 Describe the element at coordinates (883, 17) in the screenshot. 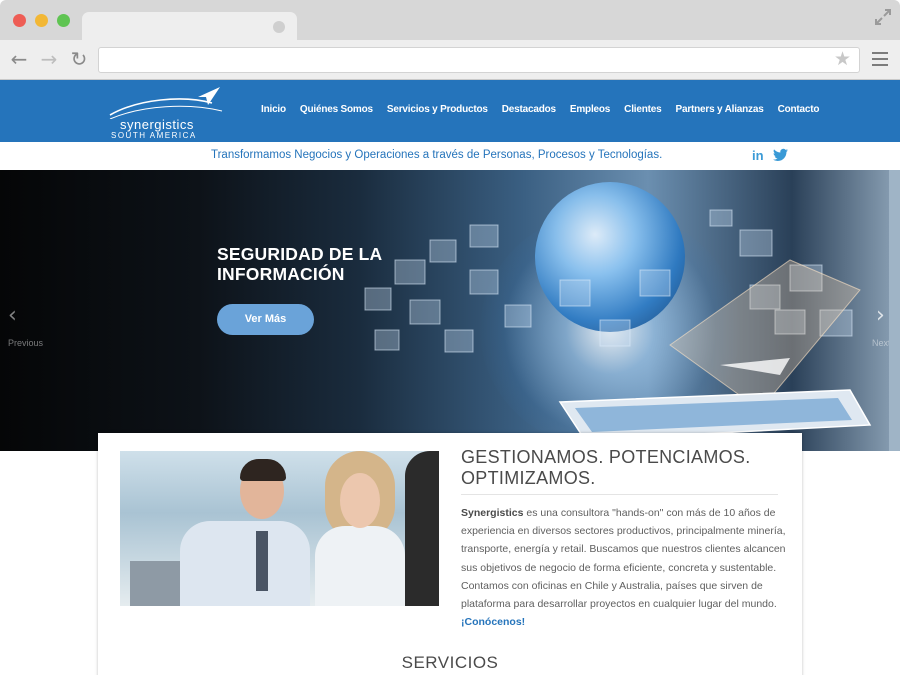

I see `fullscreen-icon` at that location.